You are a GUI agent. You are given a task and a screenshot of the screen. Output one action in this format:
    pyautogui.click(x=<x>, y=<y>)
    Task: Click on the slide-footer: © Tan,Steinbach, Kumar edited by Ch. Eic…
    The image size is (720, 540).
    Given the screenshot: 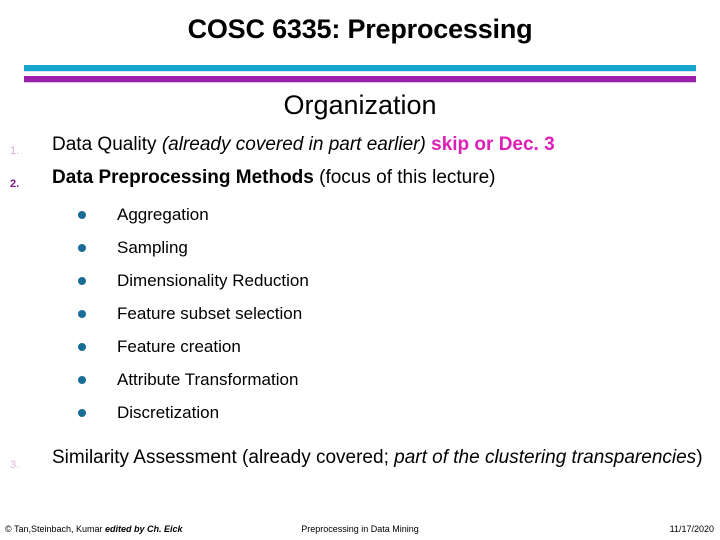 What is the action you would take?
    pyautogui.click(x=360, y=531)
    